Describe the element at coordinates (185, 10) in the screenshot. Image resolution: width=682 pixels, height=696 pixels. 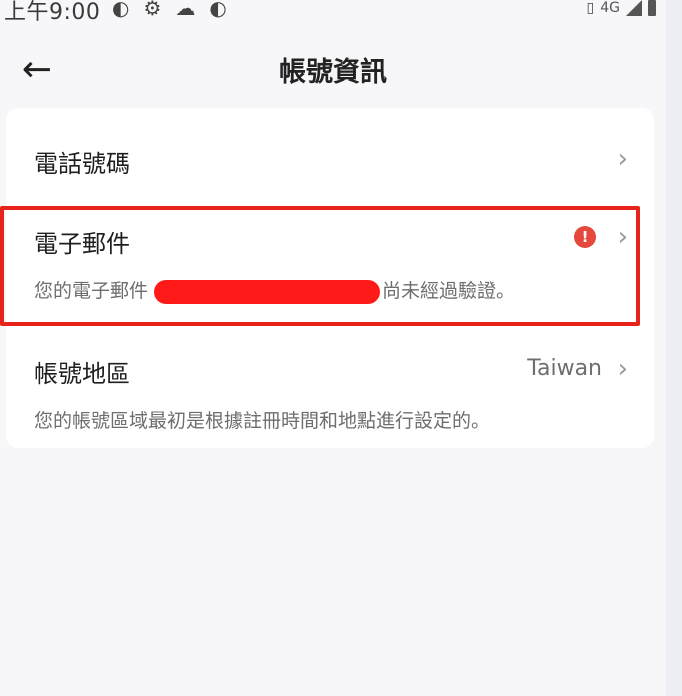
I see `cloud-icon: ☁` at that location.